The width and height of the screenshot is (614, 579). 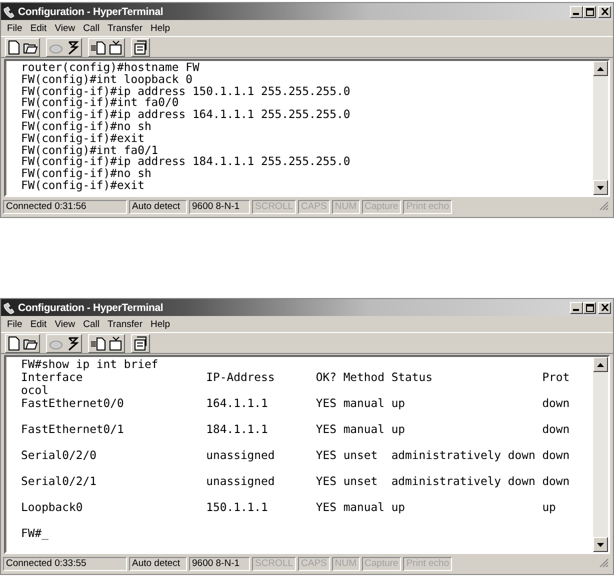 I want to click on terminal-line: Serial0/2/0 unassigned YES unset administratively down down, so click(x=295, y=456).